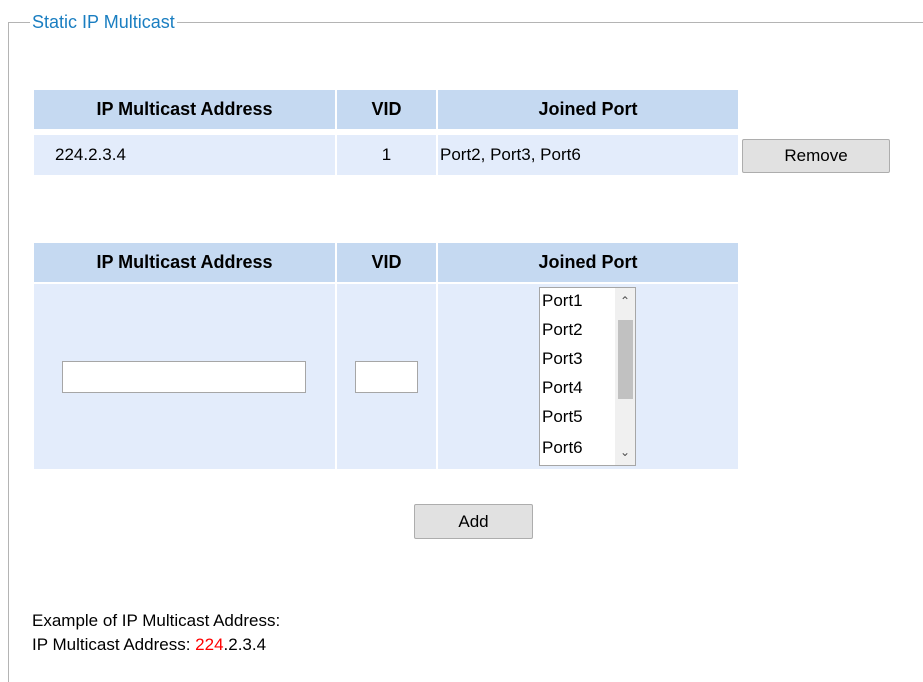  I want to click on remove-button: Remove, so click(816, 156).